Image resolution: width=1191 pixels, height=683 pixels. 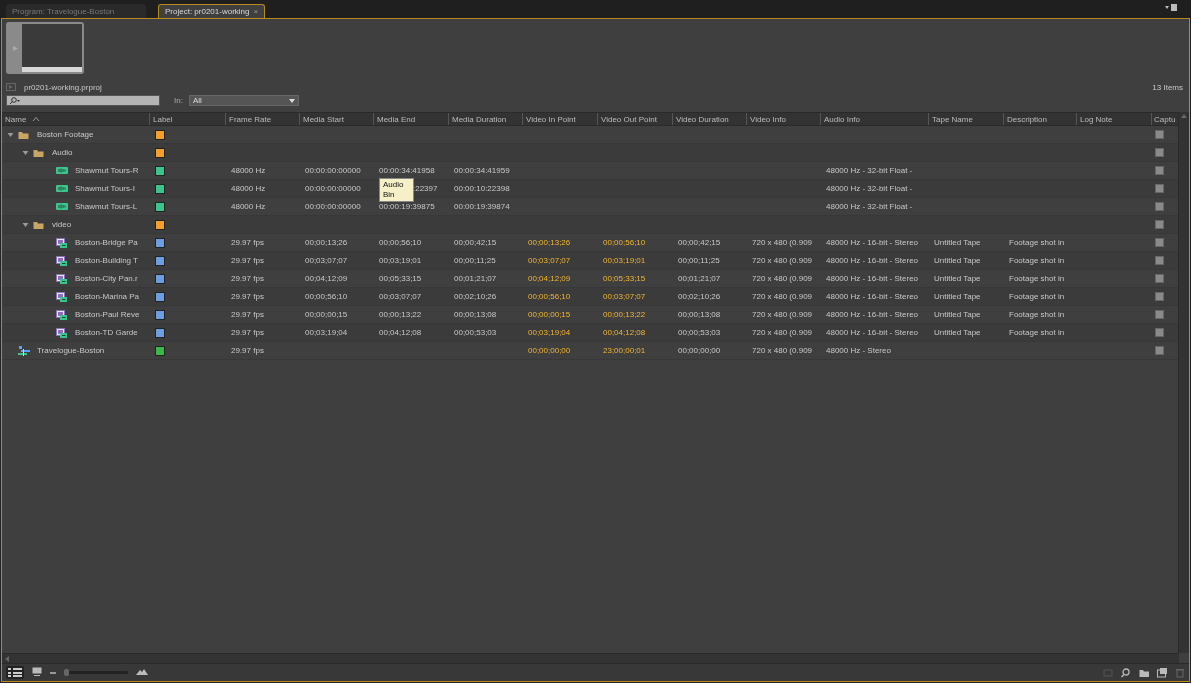 What do you see at coordinates (842, 119) in the screenshot?
I see `column-header: Audio Info` at bounding box center [842, 119].